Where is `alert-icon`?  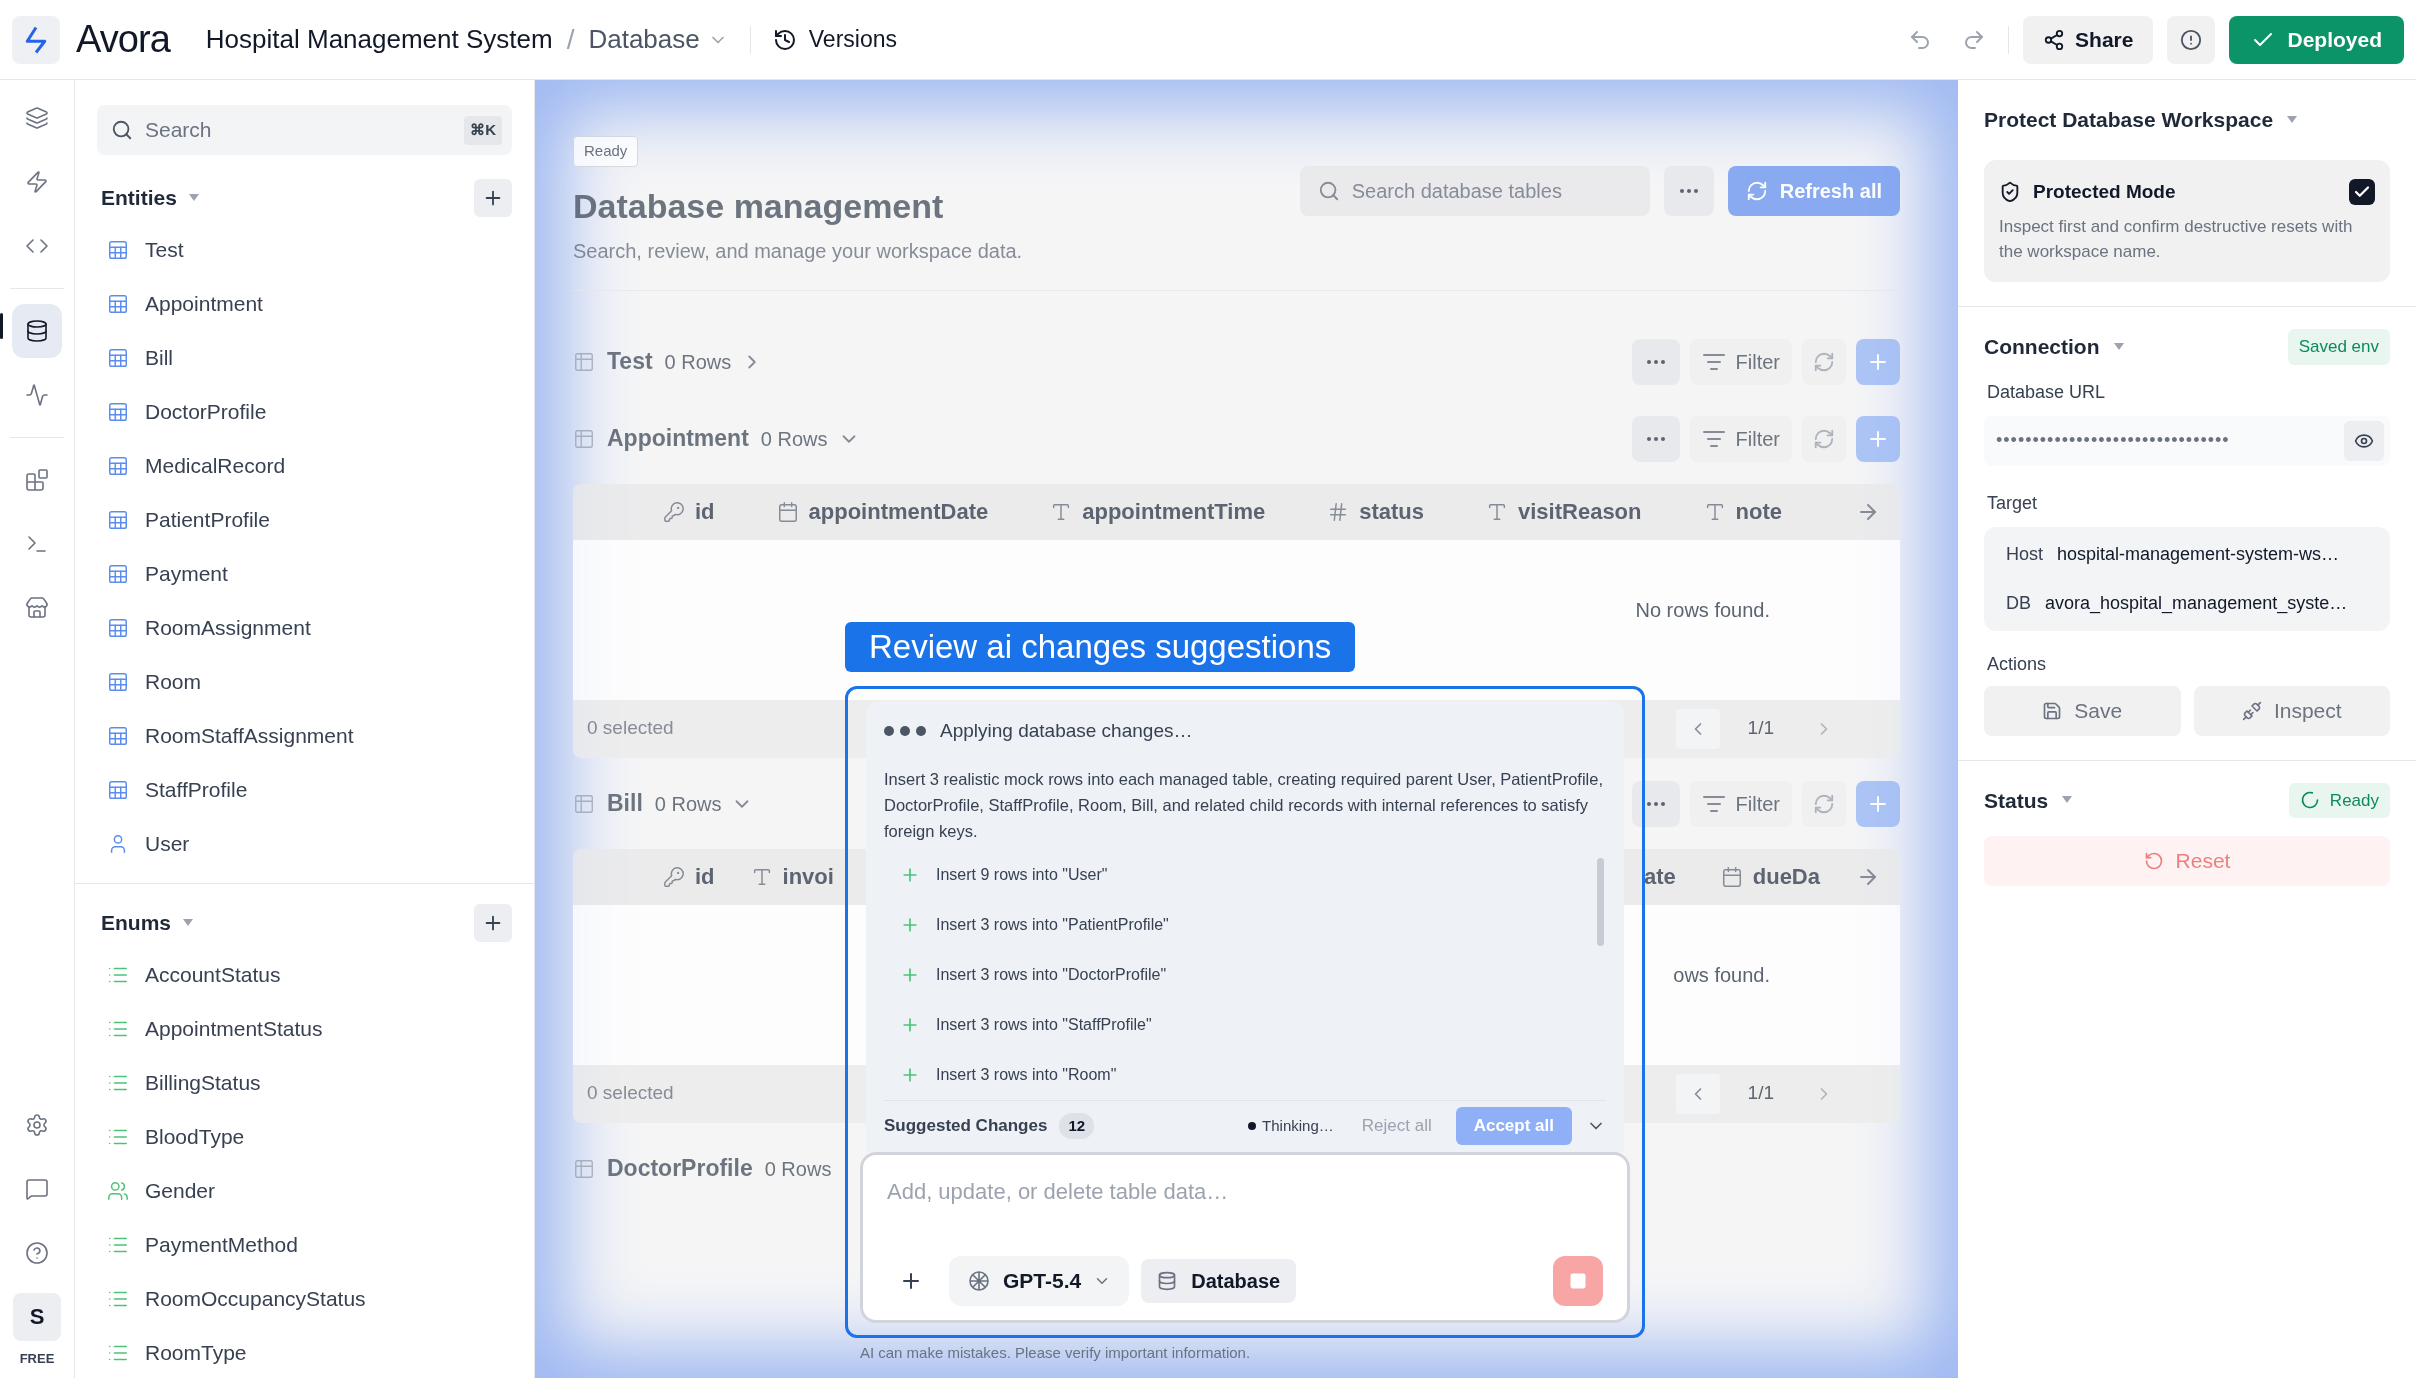 alert-icon is located at coordinates (2191, 39).